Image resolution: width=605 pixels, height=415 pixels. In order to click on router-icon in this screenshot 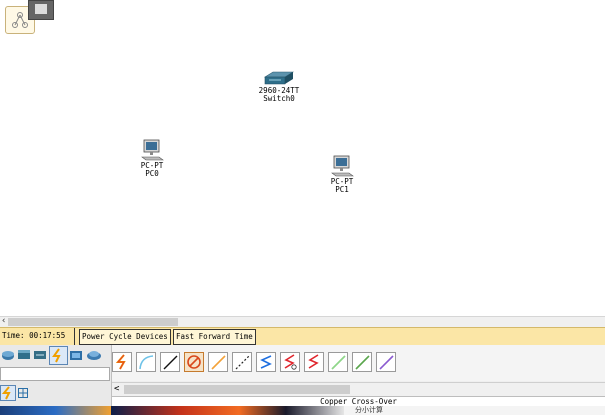, I will do `click(8, 355)`.